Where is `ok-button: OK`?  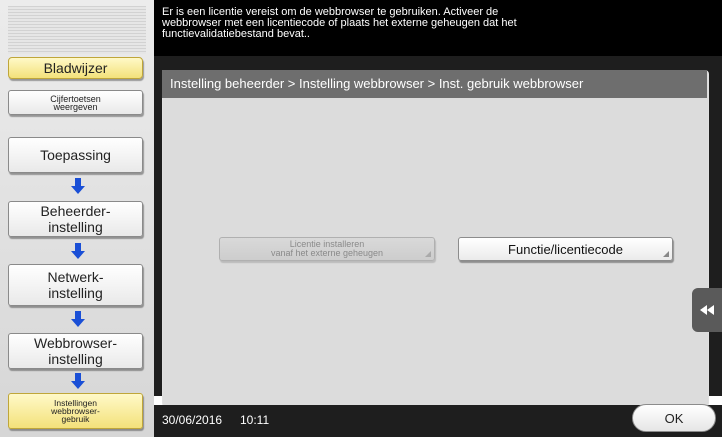
ok-button: OK is located at coordinates (674, 418).